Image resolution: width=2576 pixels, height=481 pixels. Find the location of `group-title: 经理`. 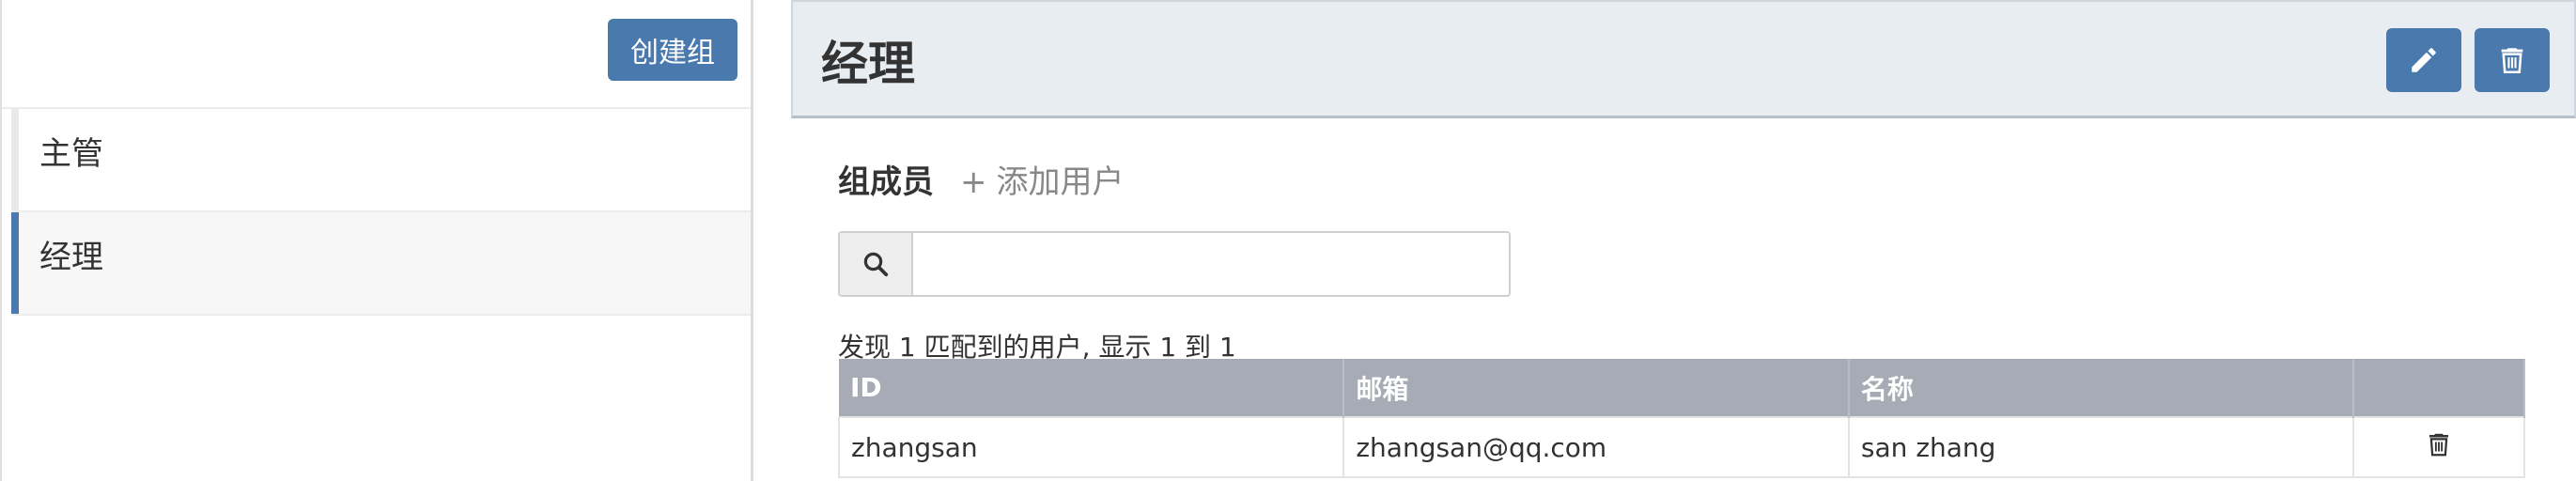

group-title: 经理 is located at coordinates (868, 64).